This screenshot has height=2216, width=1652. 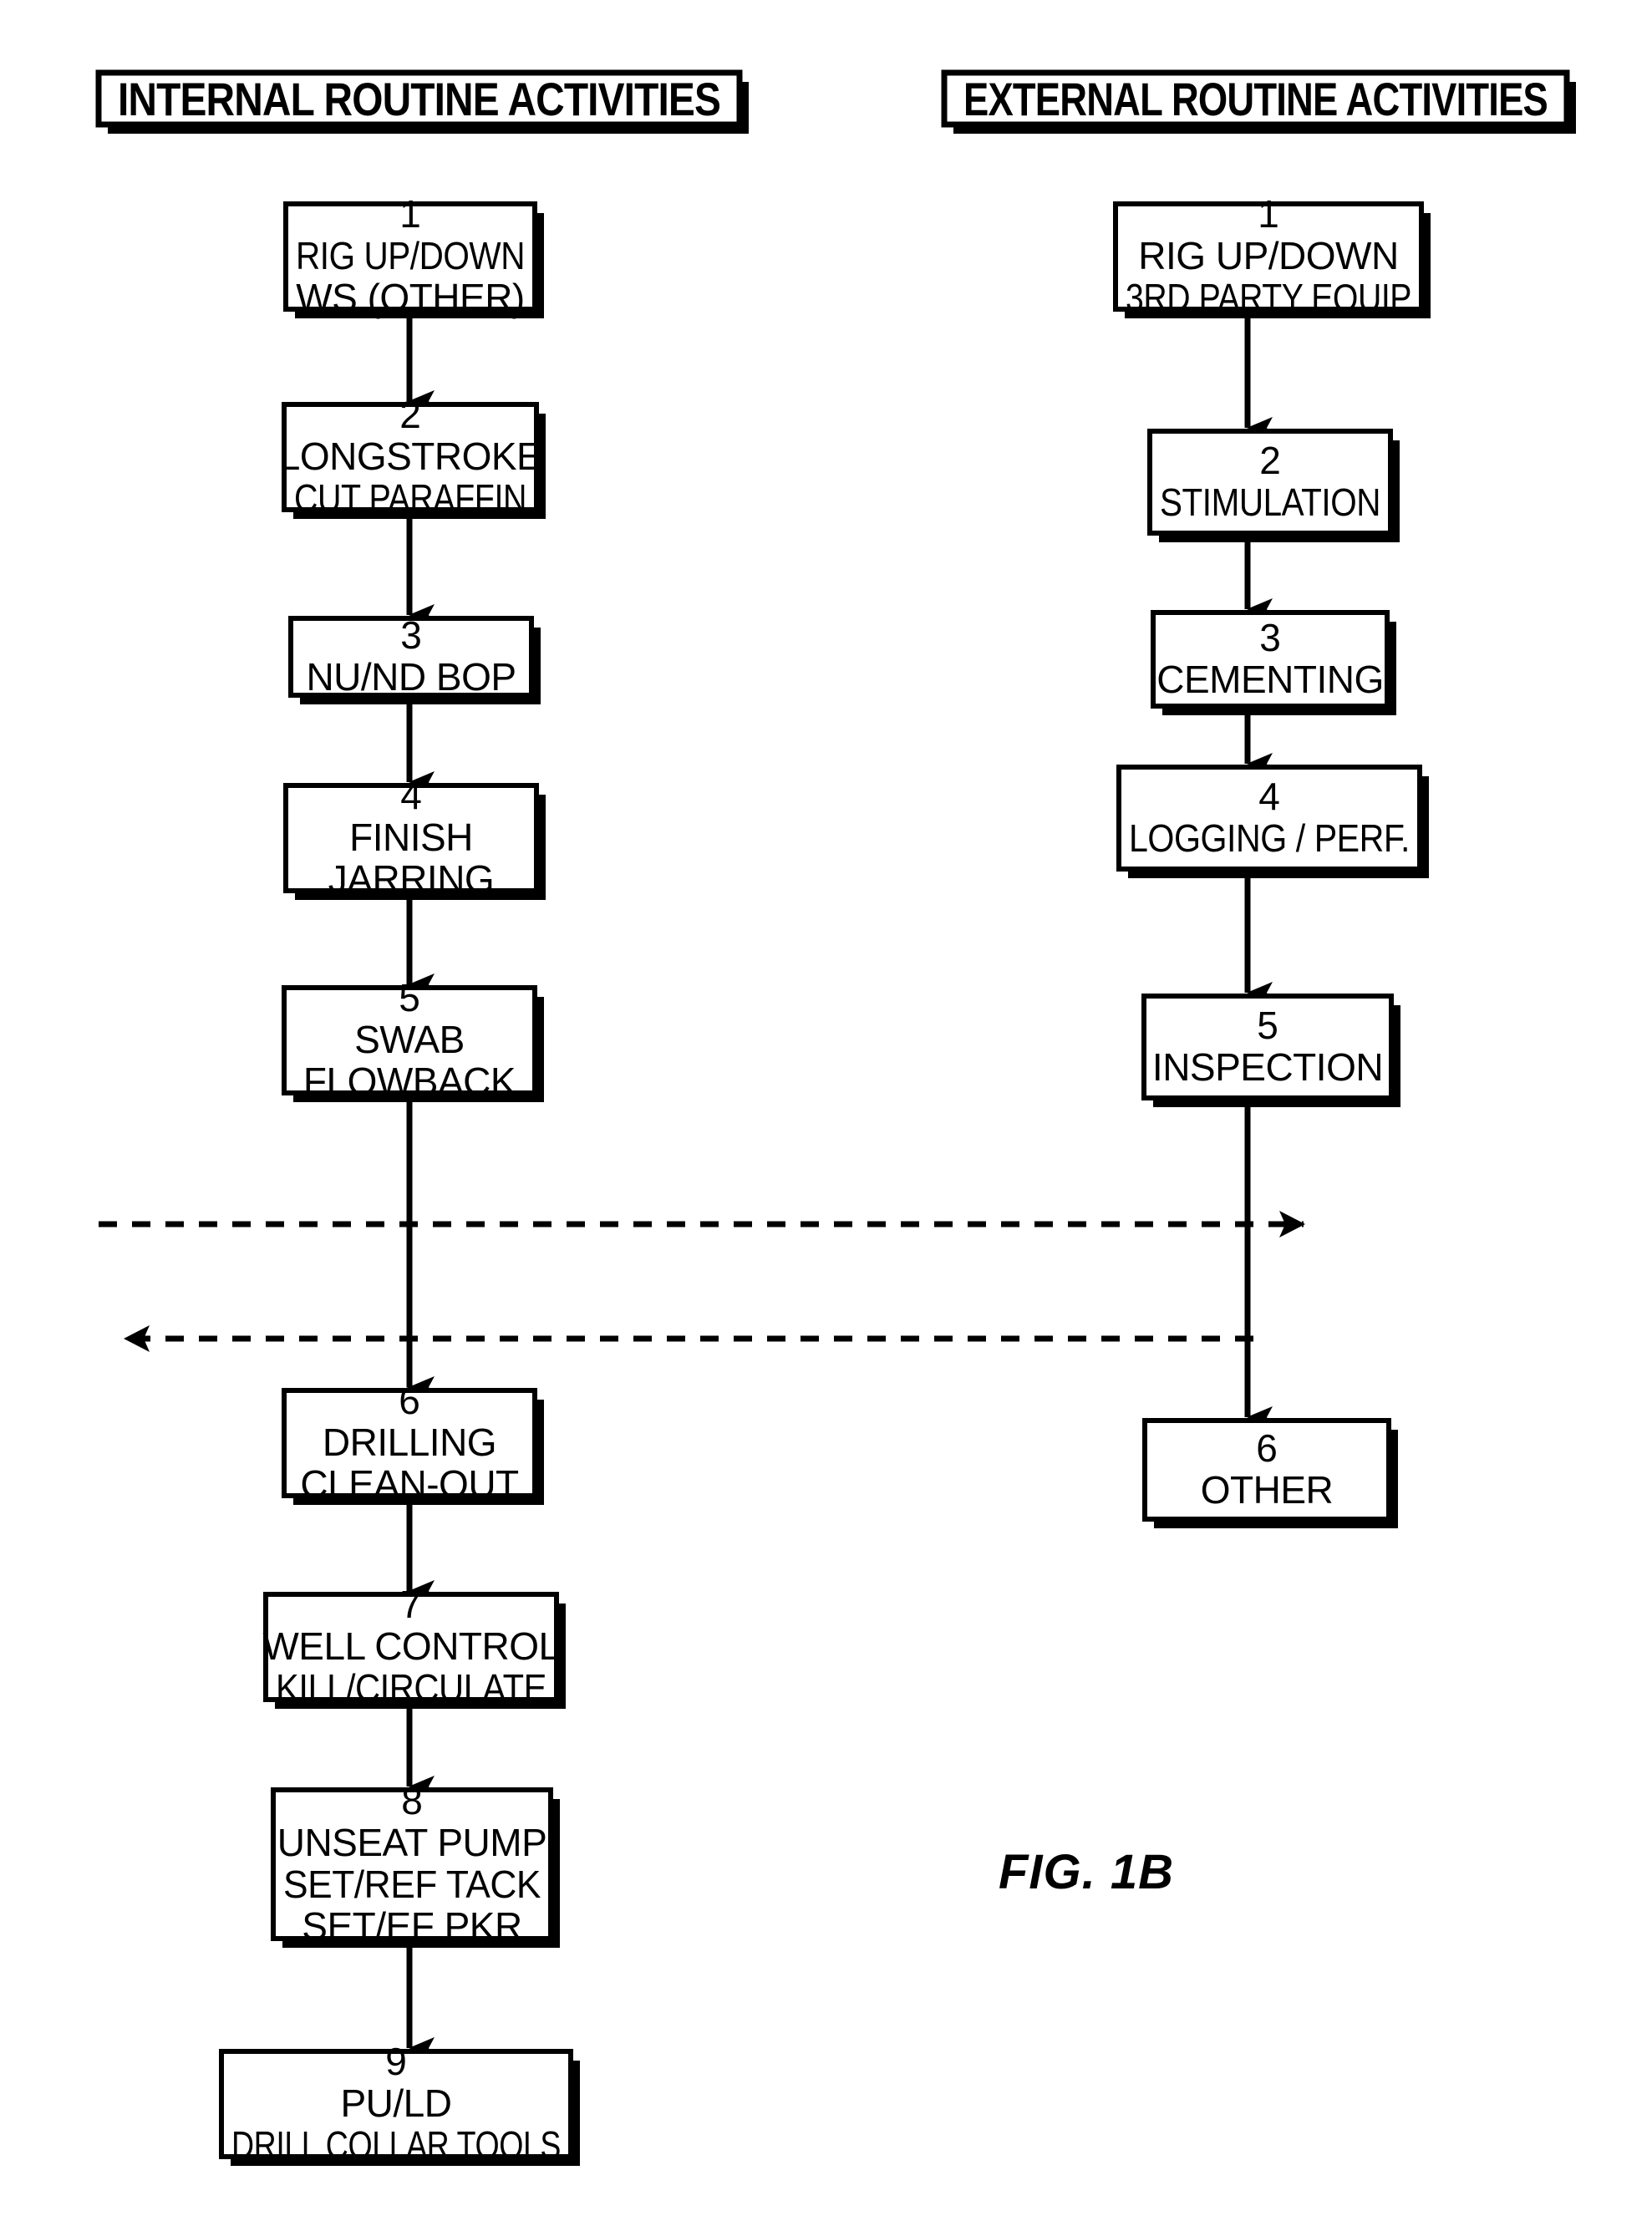 What do you see at coordinates (1268, 1025) in the screenshot?
I see `node-number-external-5: 5` at bounding box center [1268, 1025].